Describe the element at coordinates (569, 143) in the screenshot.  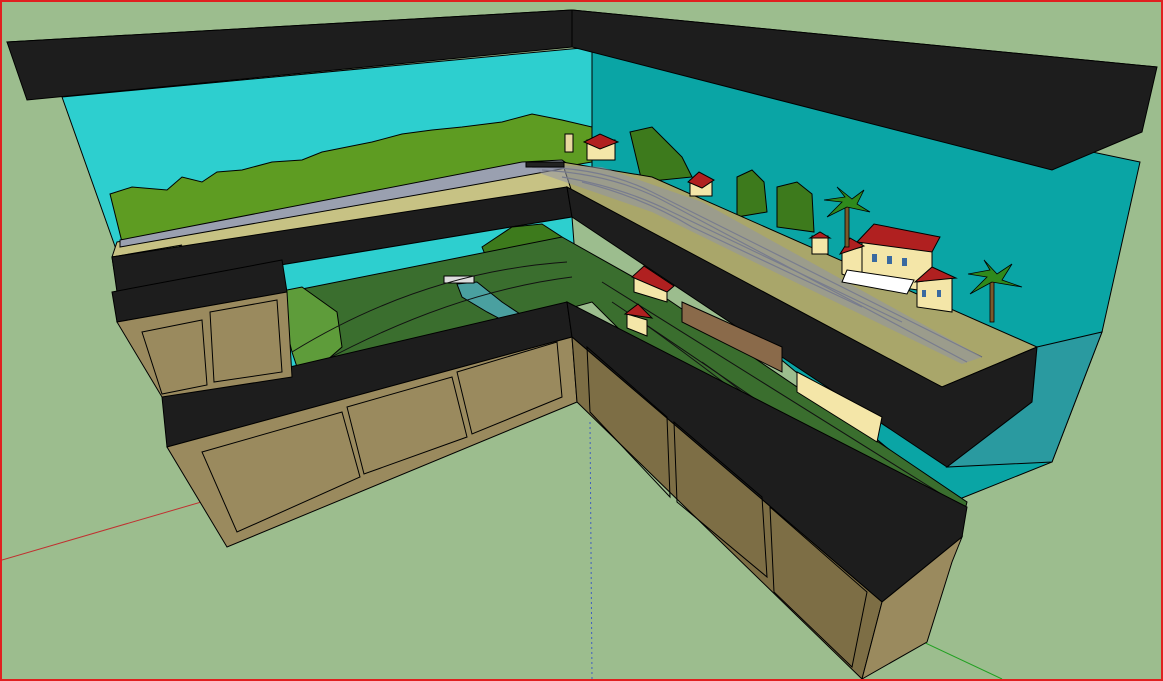
I see `water-tower` at that location.